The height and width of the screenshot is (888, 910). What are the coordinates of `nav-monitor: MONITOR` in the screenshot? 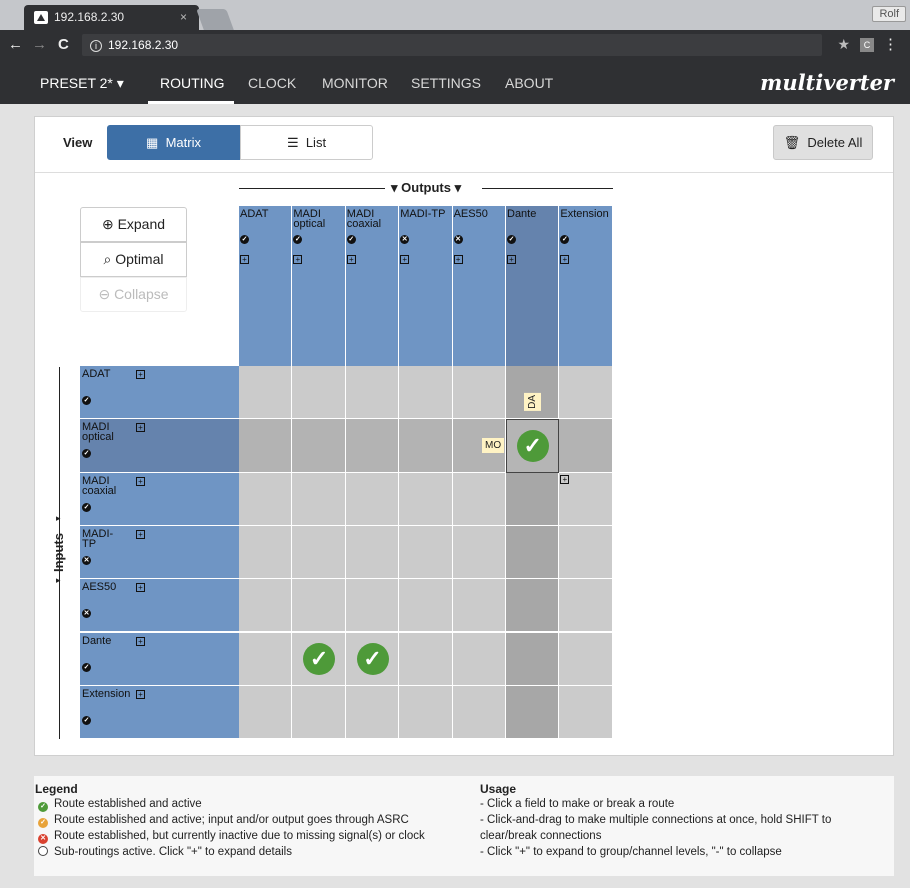 It's located at (355, 83).